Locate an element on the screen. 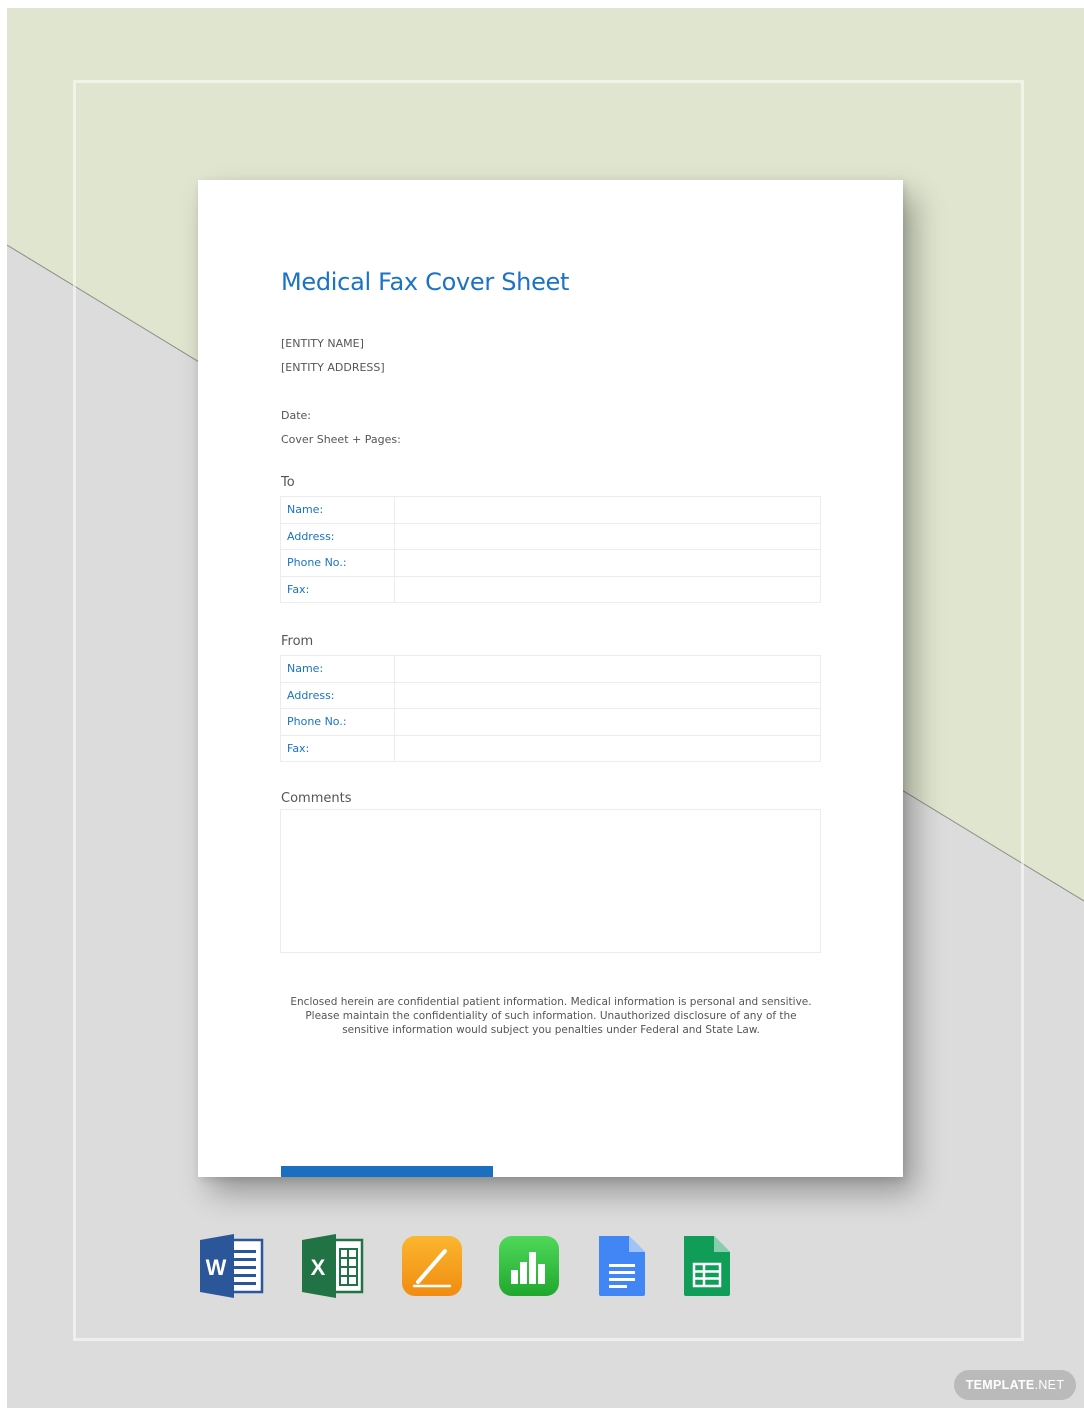  entity-address: [ENTITY ADDRESS] is located at coordinates (333, 367).